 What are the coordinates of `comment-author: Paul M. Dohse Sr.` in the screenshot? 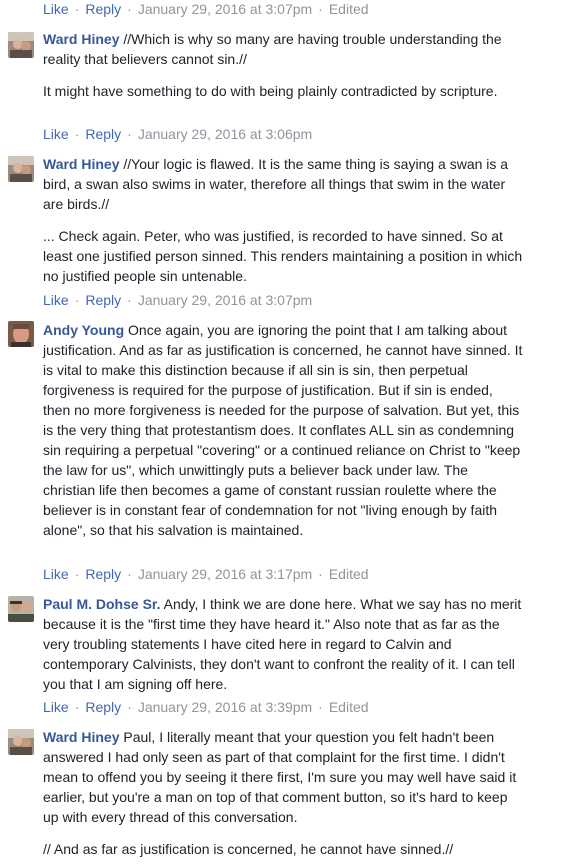 It's located at (101, 604).